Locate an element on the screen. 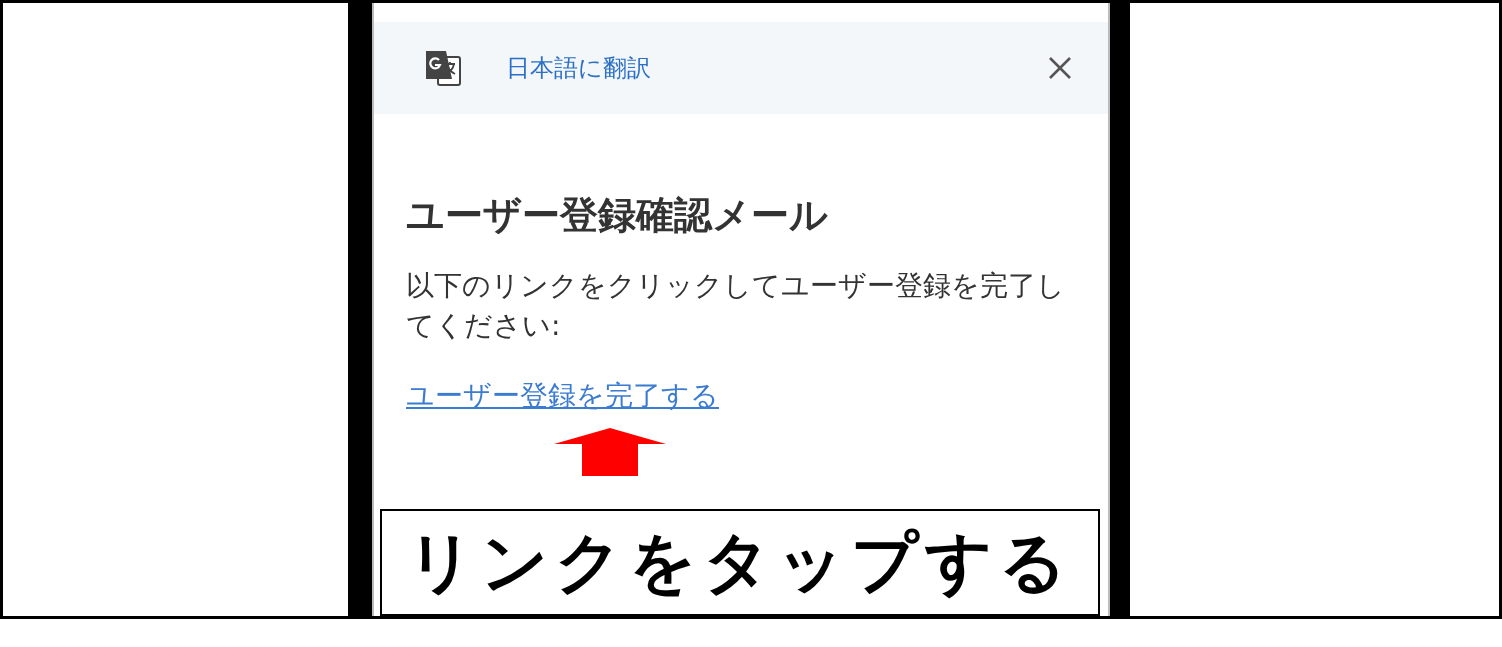  email-body: 以下のリンクをクリックしてユーザー登録を完了してください: is located at coordinates (736, 306).